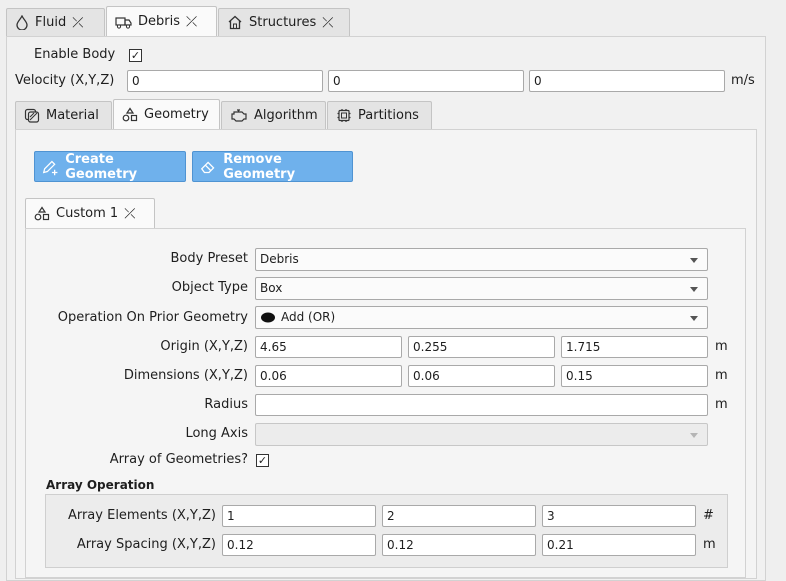 The height and width of the screenshot is (581, 786). Describe the element at coordinates (129, 214) in the screenshot. I see `close-tab-custom-1-icon: ⤫` at that location.